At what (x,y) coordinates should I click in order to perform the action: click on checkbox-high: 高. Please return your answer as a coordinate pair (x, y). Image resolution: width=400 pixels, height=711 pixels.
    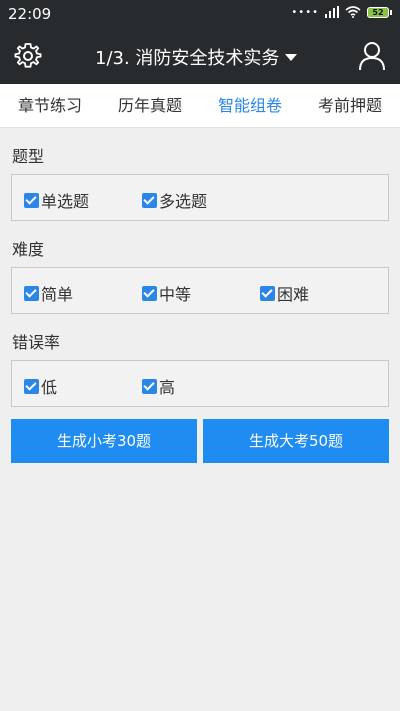
    Looking at the image, I should click on (158, 386).